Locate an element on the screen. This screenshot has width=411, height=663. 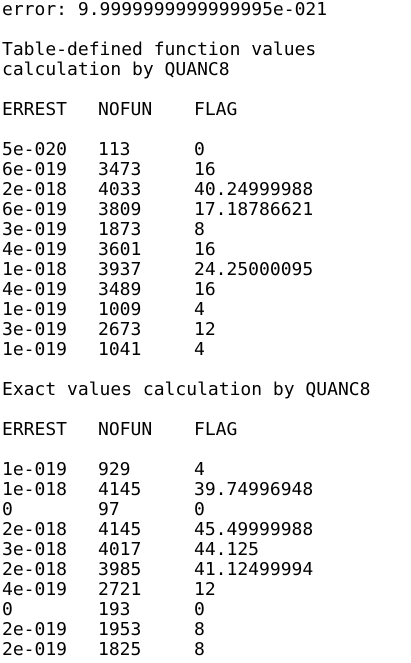
section2-header-row: ERREST NOFUN FLAG is located at coordinates (206, 430).